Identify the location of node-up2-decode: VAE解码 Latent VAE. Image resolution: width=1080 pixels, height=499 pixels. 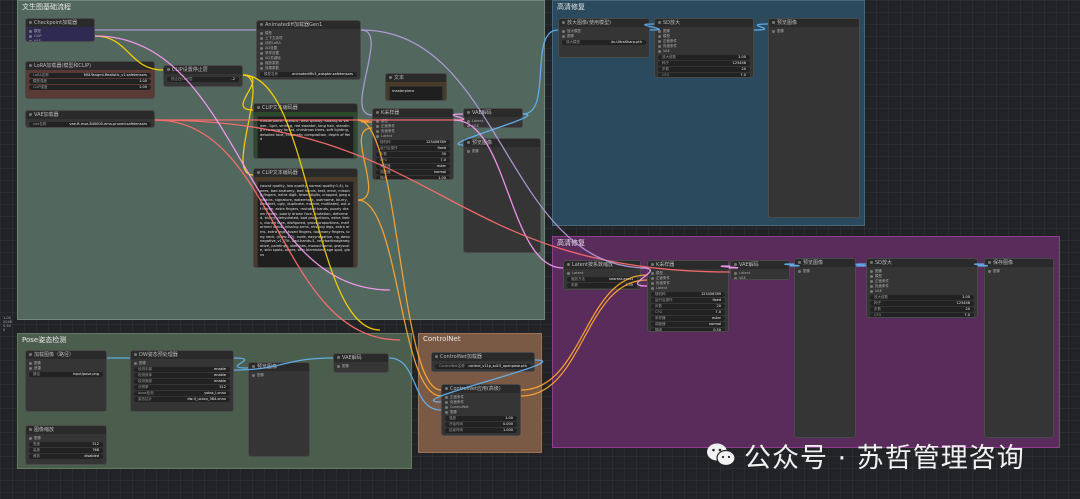
(760, 270).